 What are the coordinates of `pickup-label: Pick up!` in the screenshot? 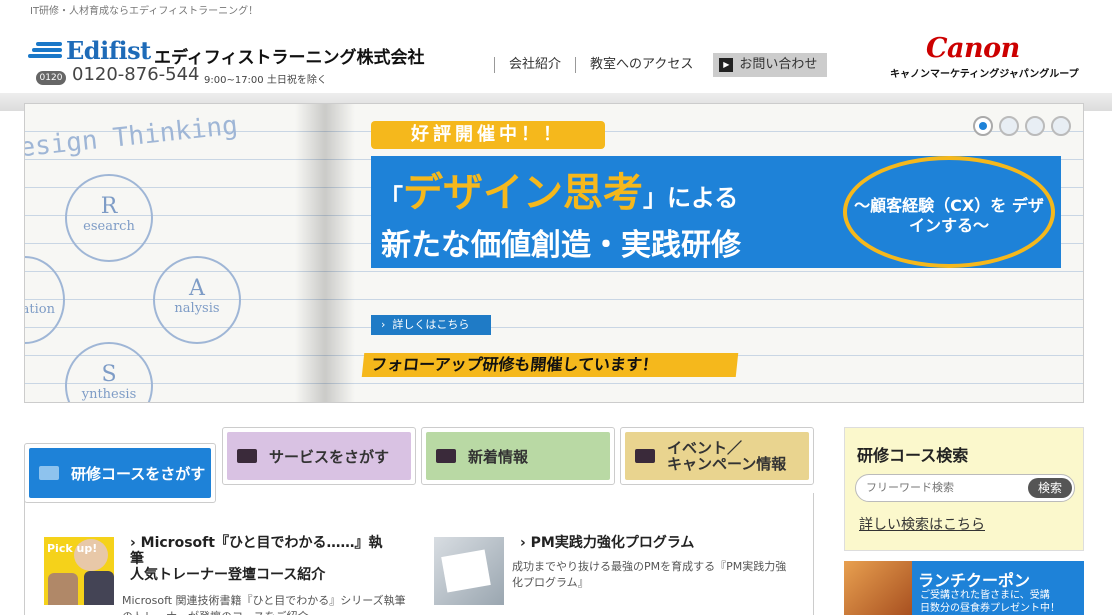 It's located at (72, 548).